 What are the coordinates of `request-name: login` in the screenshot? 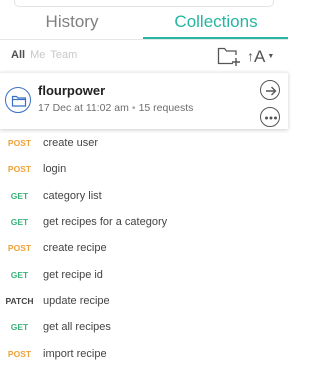 It's located at (55, 169).